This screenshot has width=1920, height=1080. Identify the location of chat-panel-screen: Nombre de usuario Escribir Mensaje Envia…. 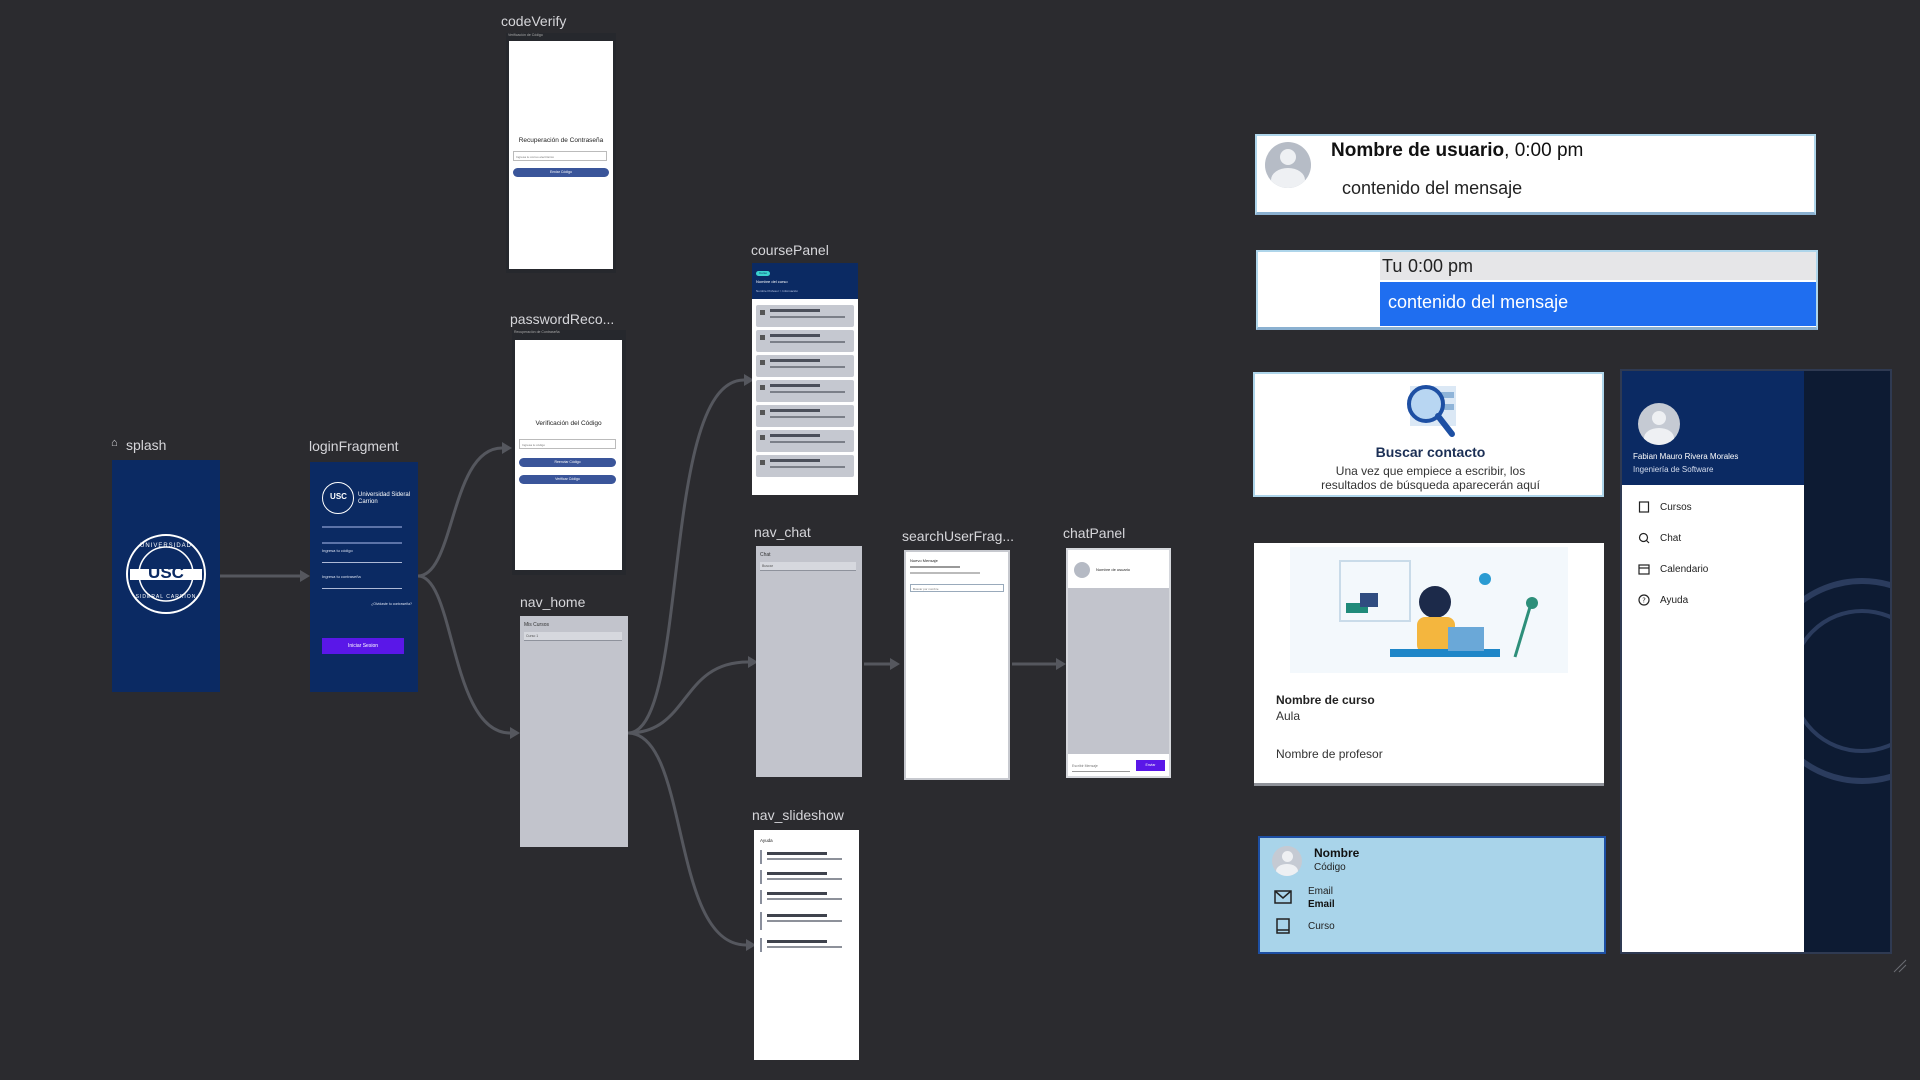
(1118, 663).